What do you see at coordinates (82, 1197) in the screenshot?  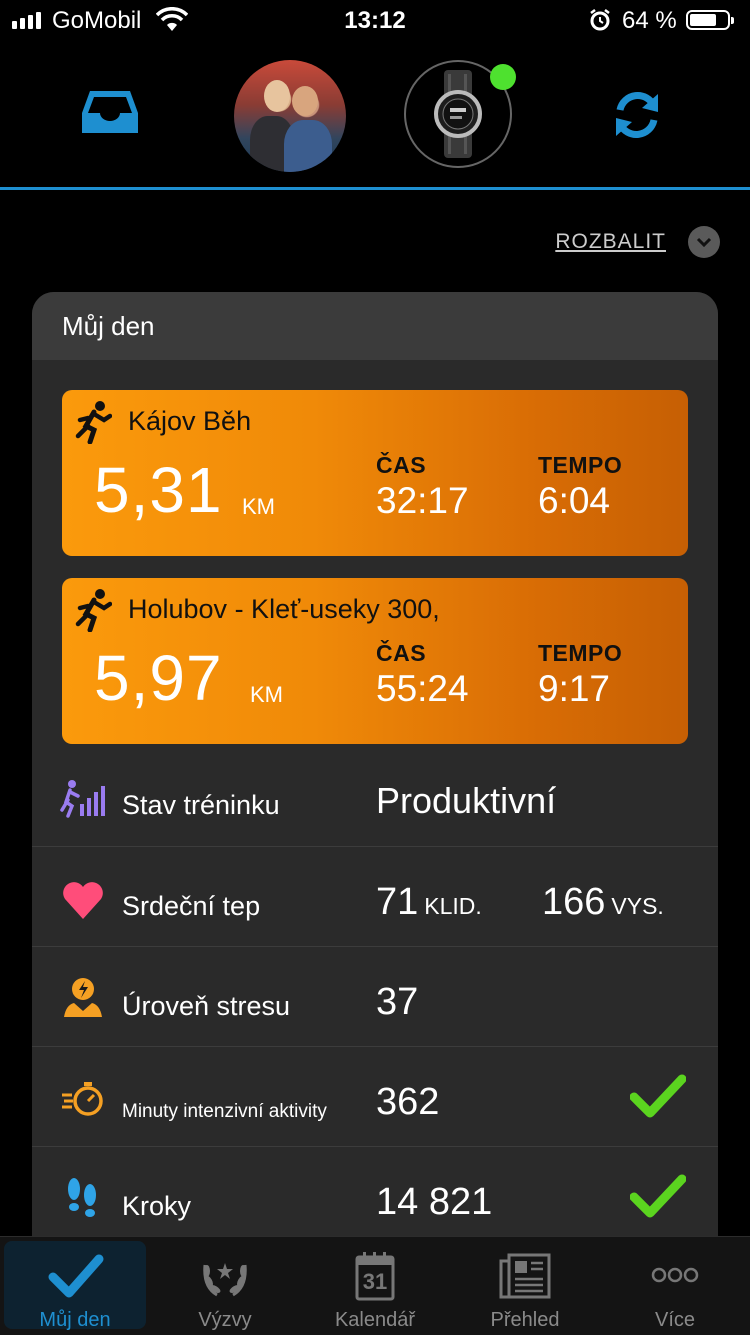 I see `footprints-icon` at bounding box center [82, 1197].